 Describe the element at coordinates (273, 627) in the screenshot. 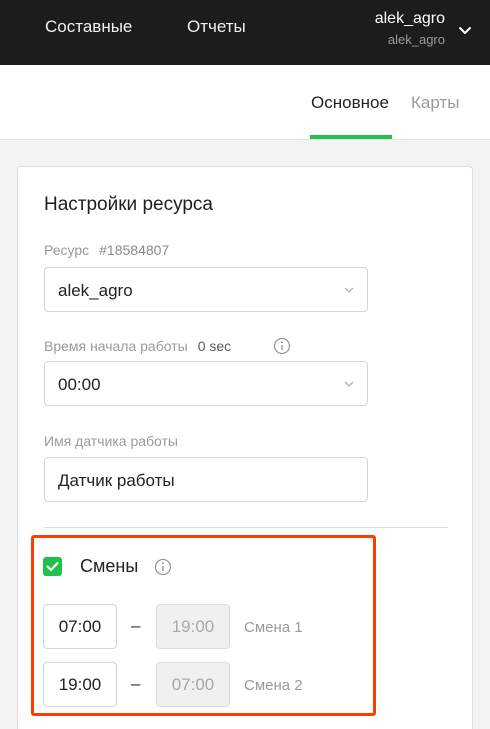

I see `shift-1-name: Смена 1` at that location.